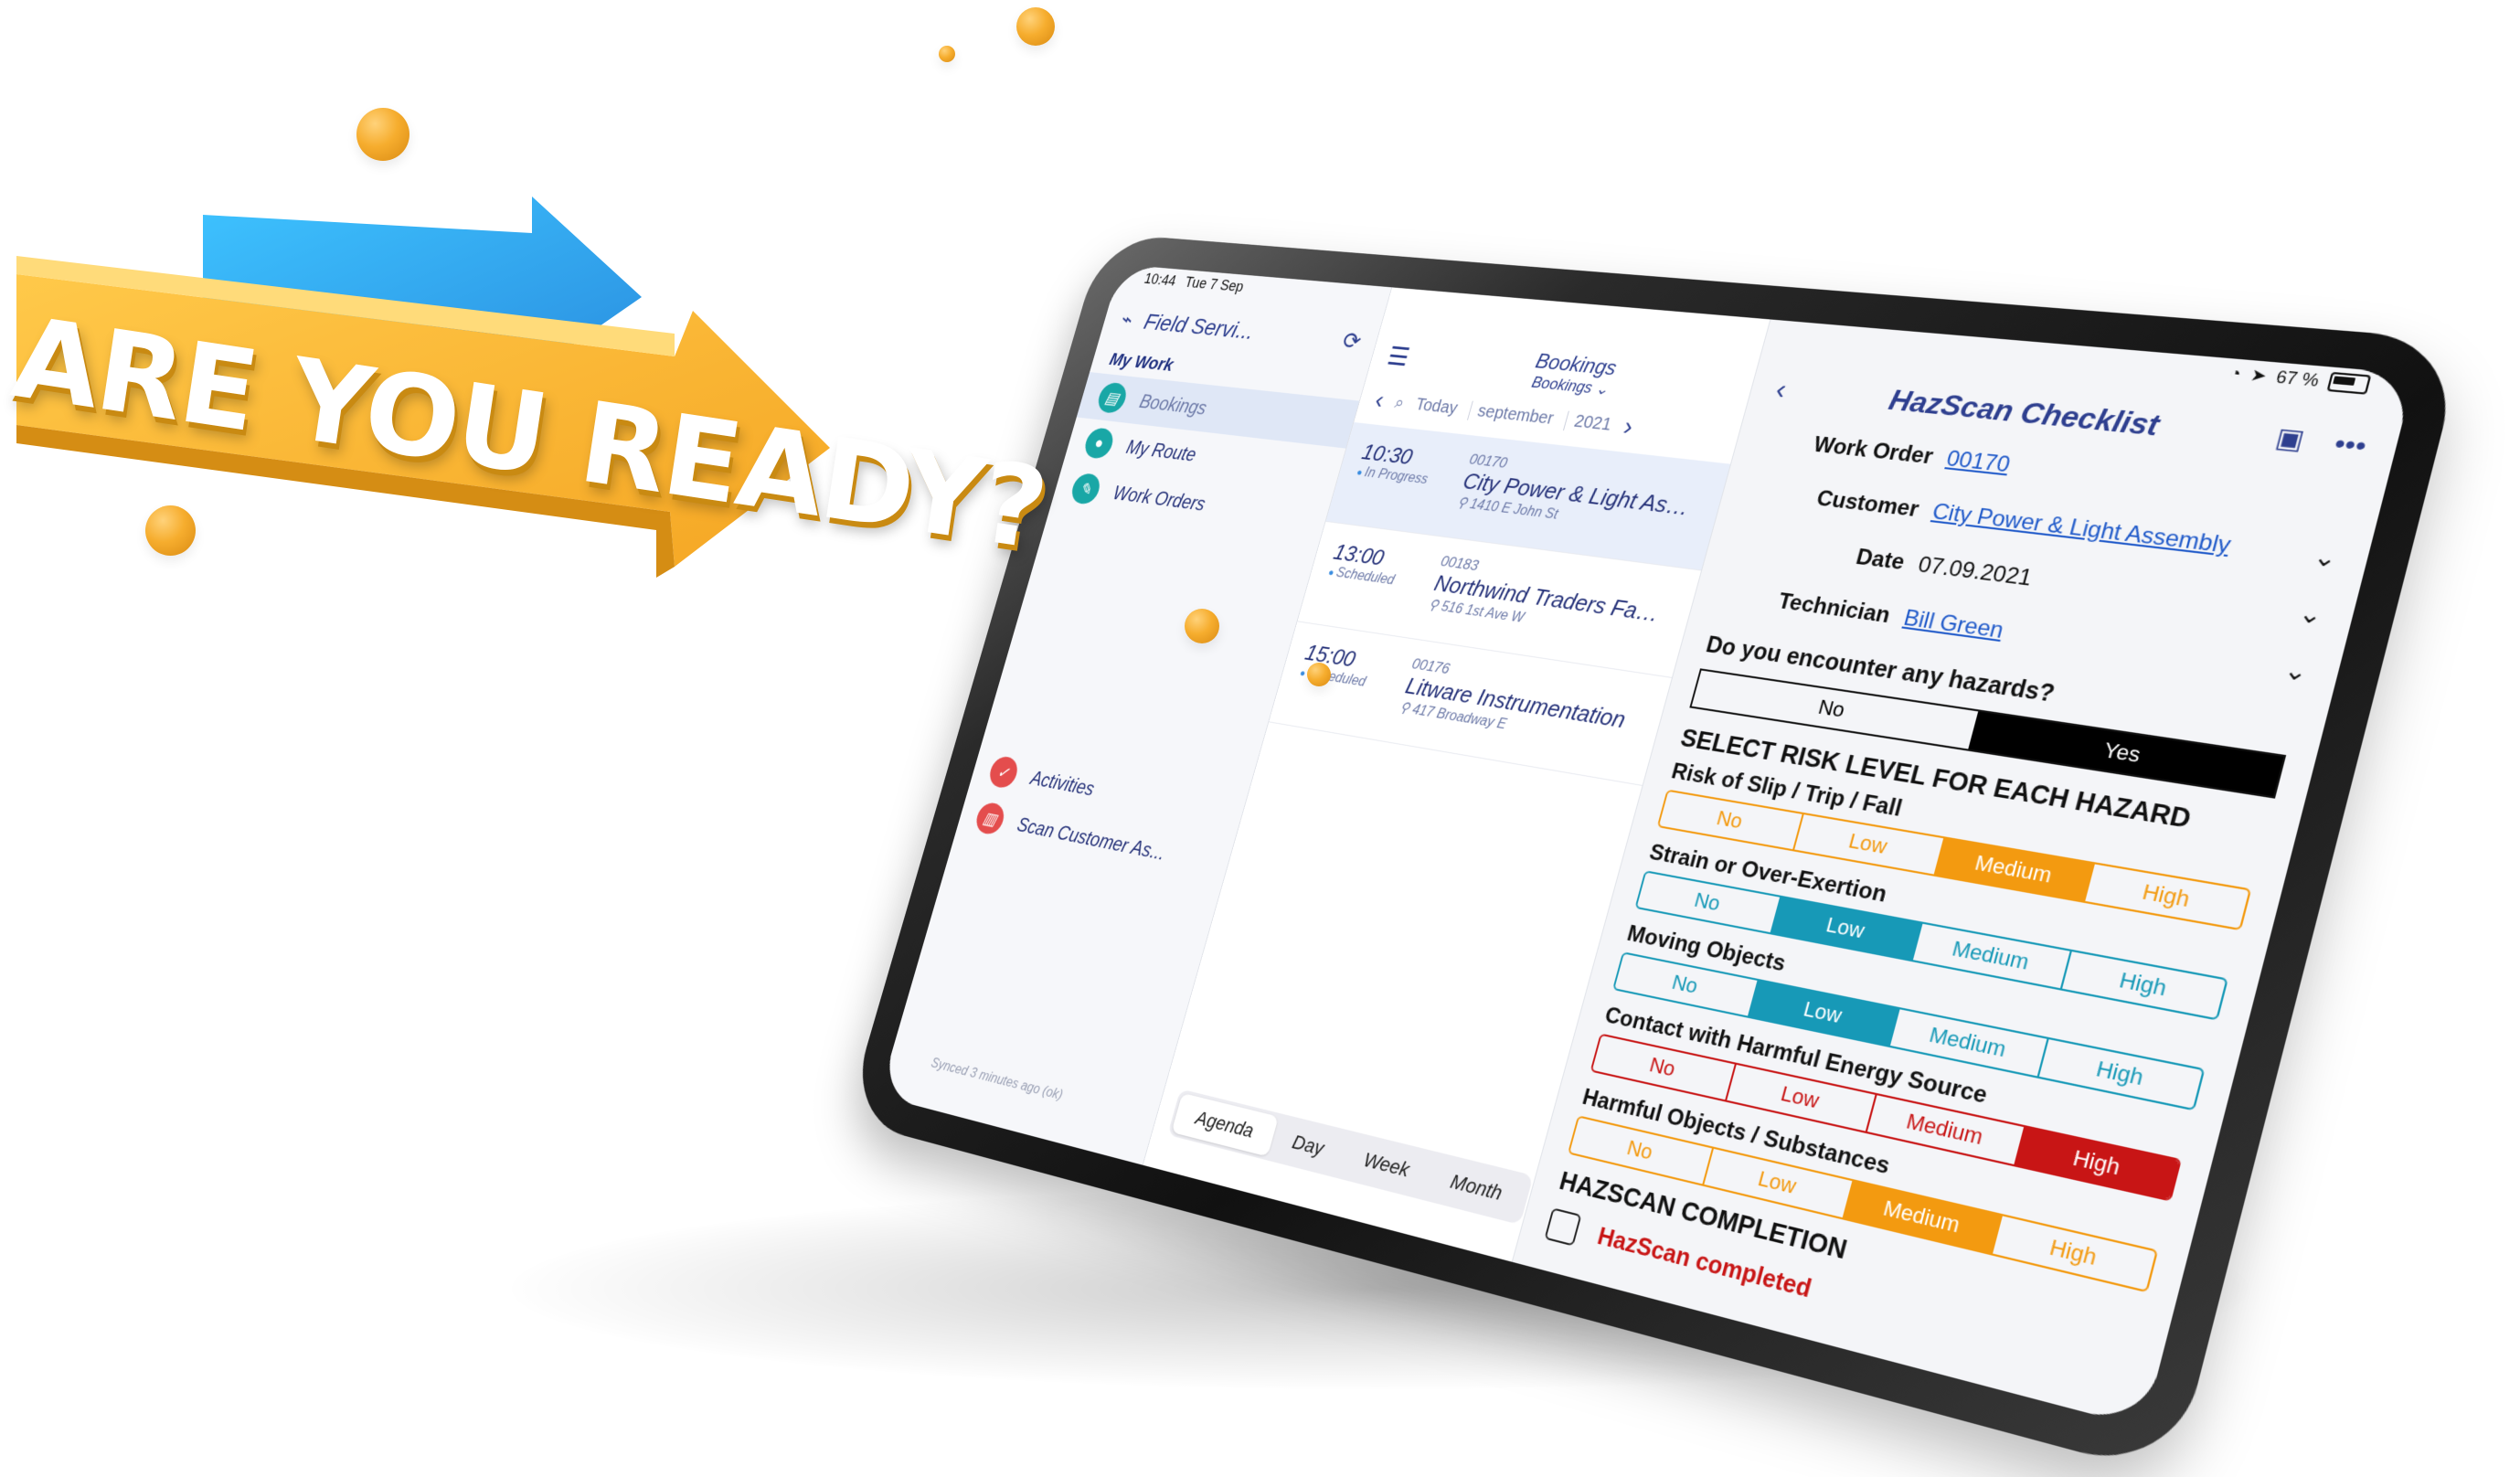 This screenshot has height=1477, width=2520. I want to click on field-label: Date, so click(1881, 560).